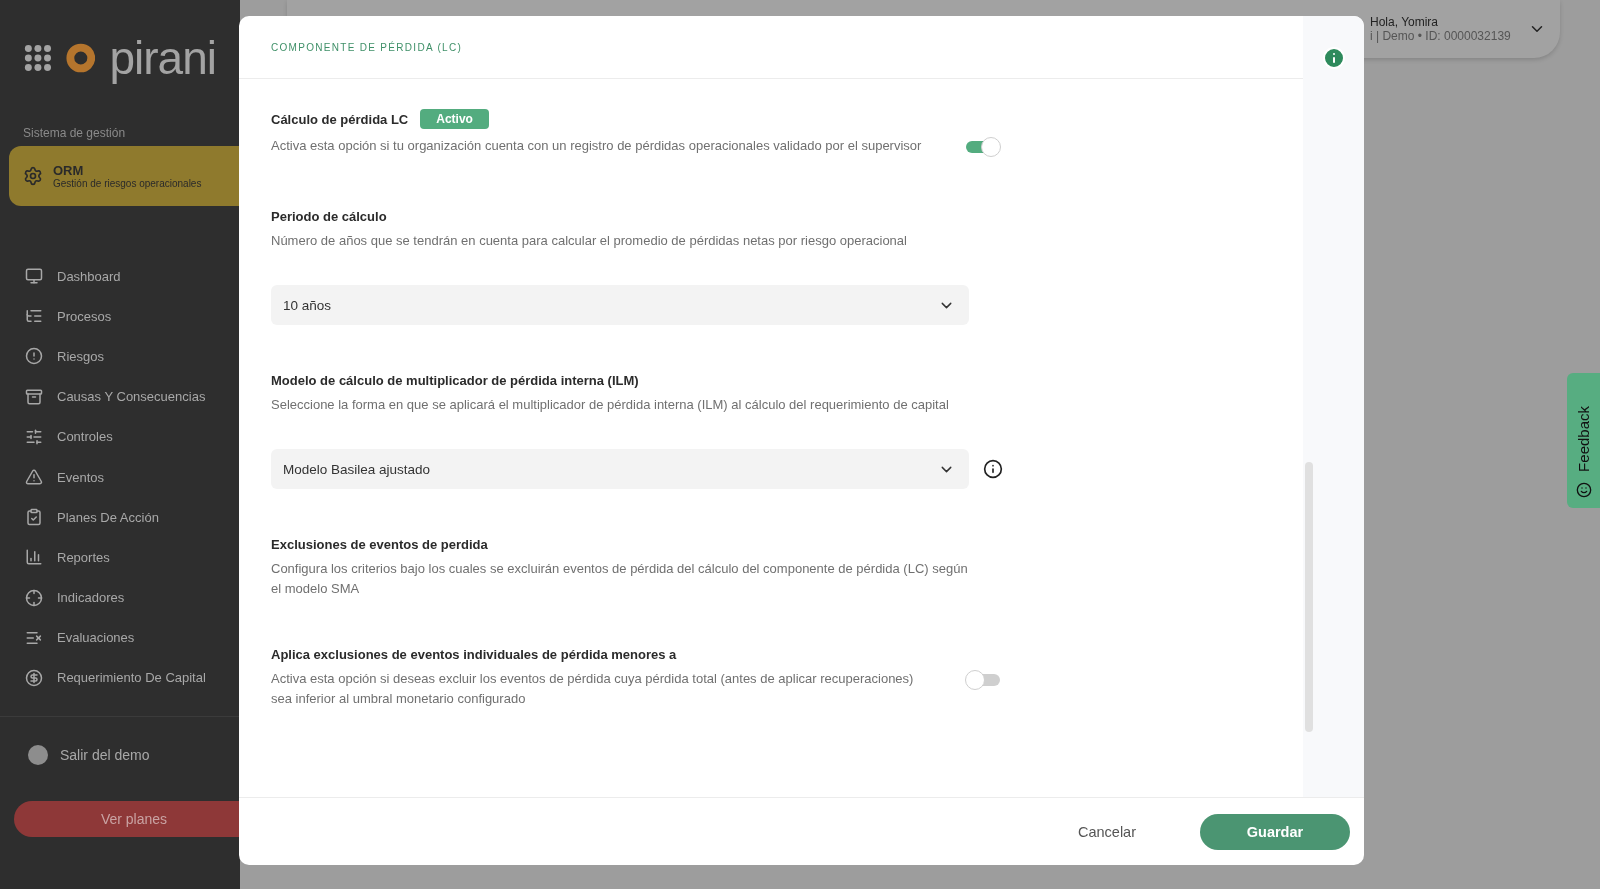  What do you see at coordinates (380, 544) in the screenshot?
I see `section-title: Exclusiones de eventos de perdida` at bounding box center [380, 544].